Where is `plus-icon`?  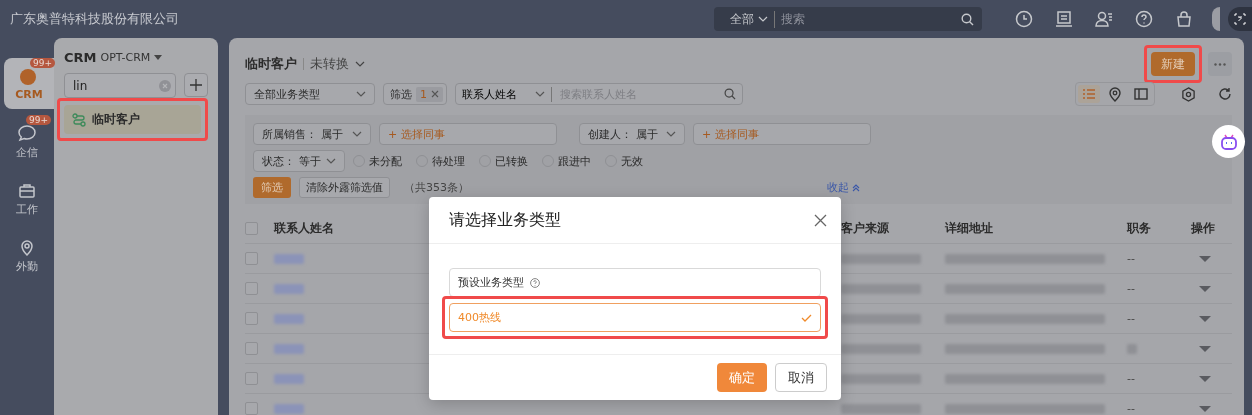 plus-icon is located at coordinates (196, 85).